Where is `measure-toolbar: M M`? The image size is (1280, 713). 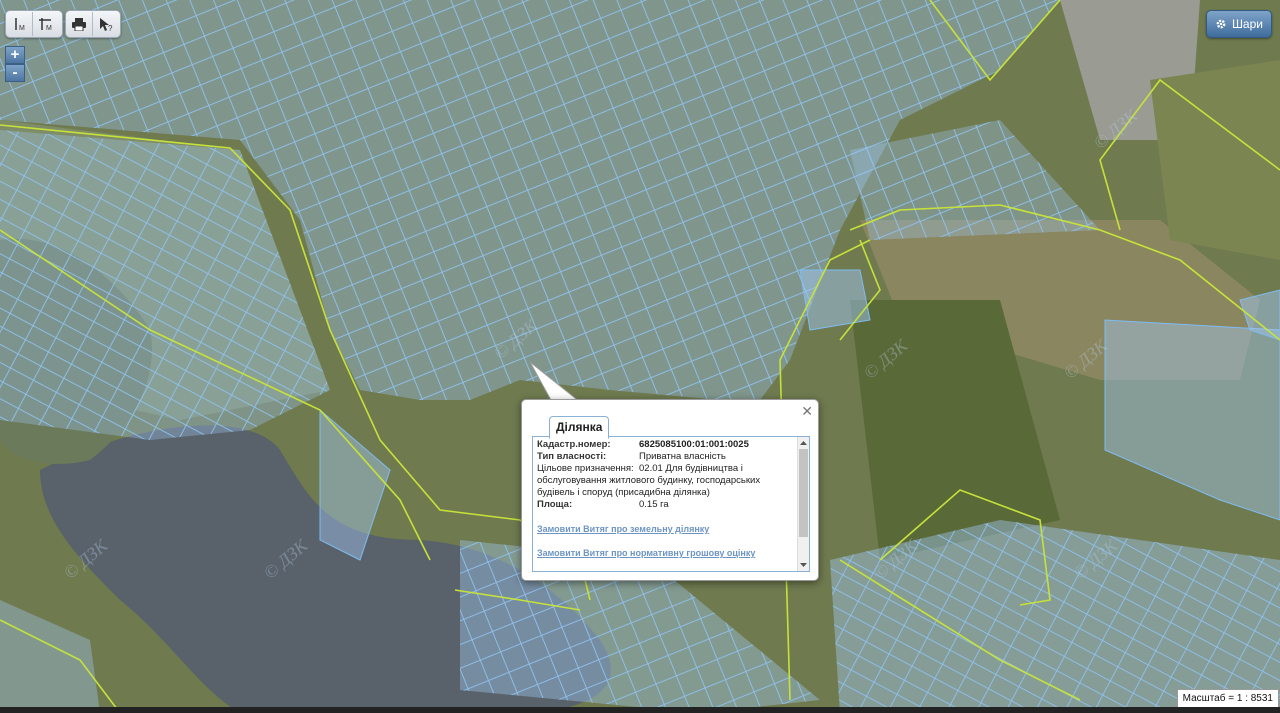
measure-toolbar: M M is located at coordinates (34, 24).